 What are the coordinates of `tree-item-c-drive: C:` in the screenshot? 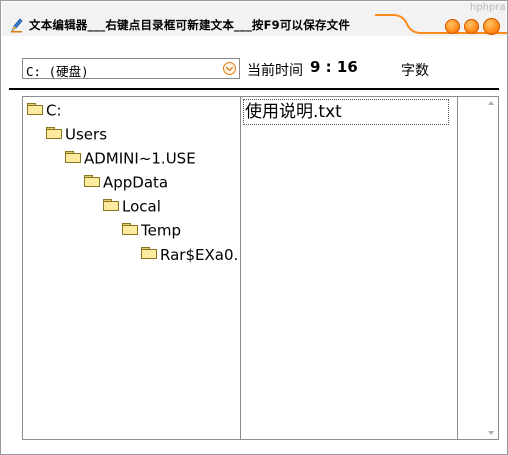 It's located at (44, 111).